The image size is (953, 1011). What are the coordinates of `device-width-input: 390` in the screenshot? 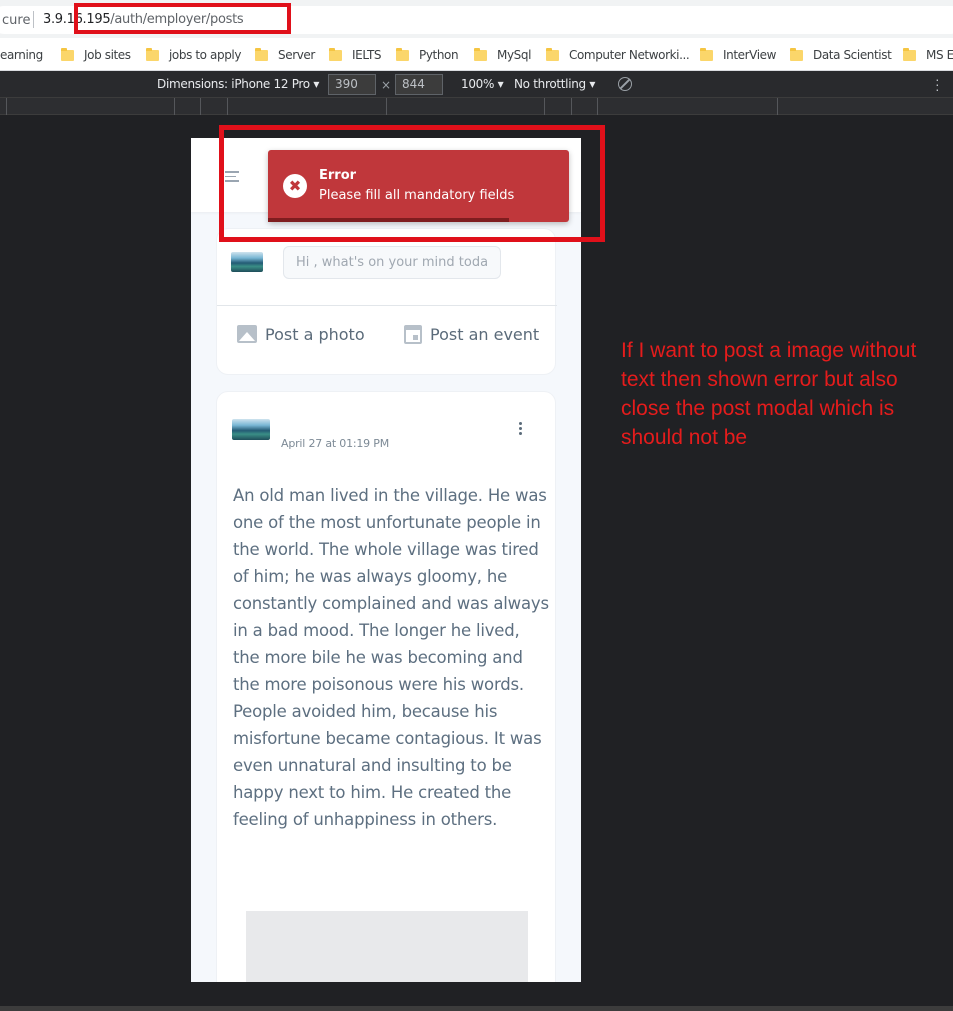 It's located at (352, 84).